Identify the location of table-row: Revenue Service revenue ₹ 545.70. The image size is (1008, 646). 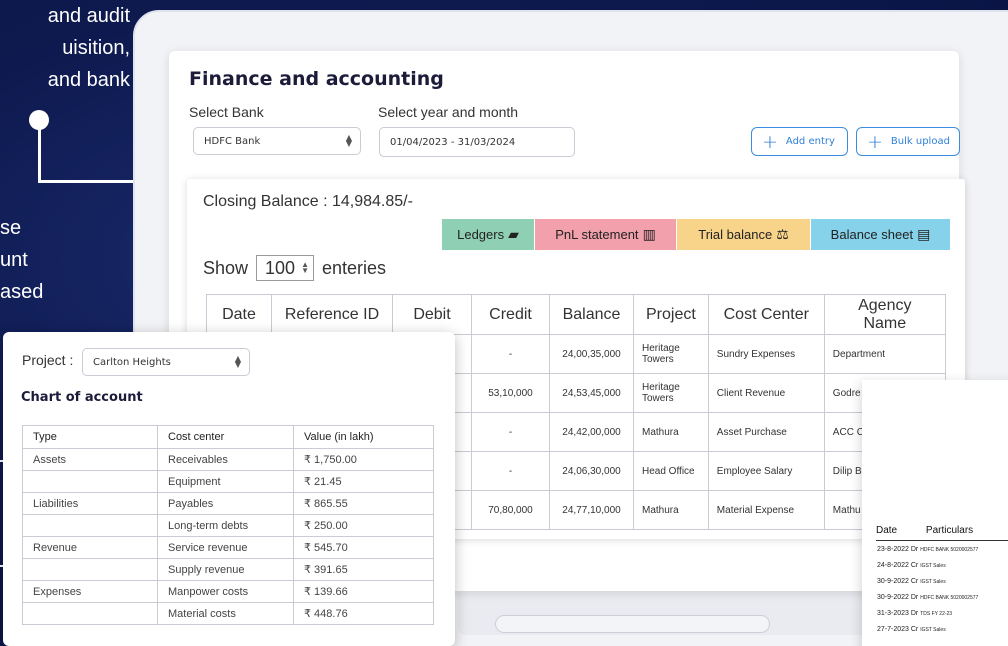
(228, 547).